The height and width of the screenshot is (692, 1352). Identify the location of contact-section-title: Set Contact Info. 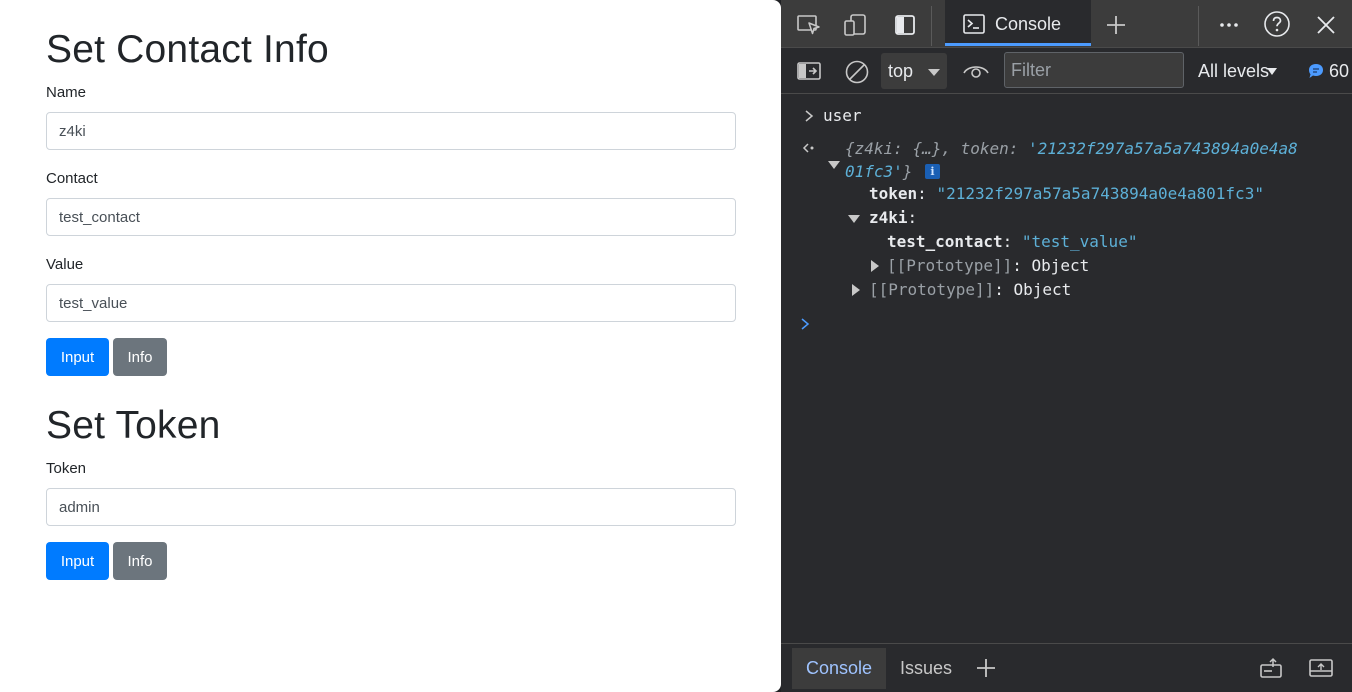
(187, 49).